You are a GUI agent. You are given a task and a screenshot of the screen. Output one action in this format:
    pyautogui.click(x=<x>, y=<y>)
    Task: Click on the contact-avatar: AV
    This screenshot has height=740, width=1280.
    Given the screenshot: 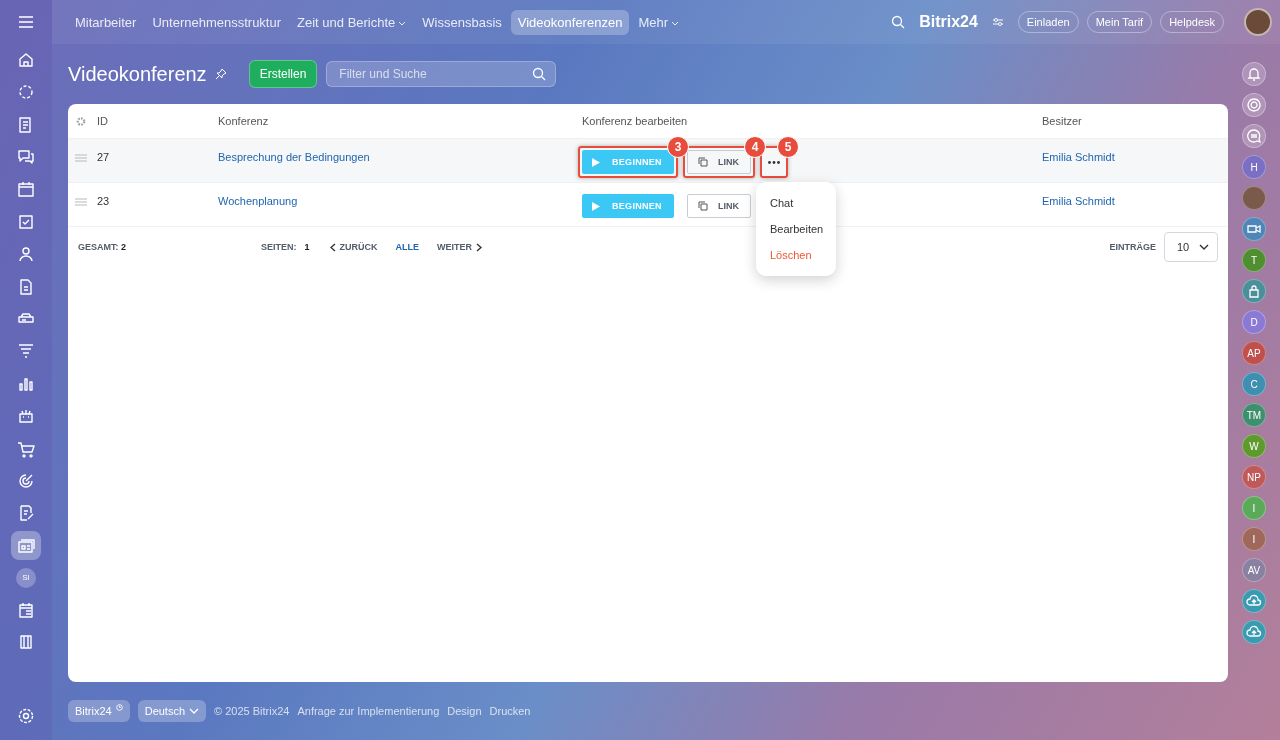 What is the action you would take?
    pyautogui.click(x=1254, y=570)
    